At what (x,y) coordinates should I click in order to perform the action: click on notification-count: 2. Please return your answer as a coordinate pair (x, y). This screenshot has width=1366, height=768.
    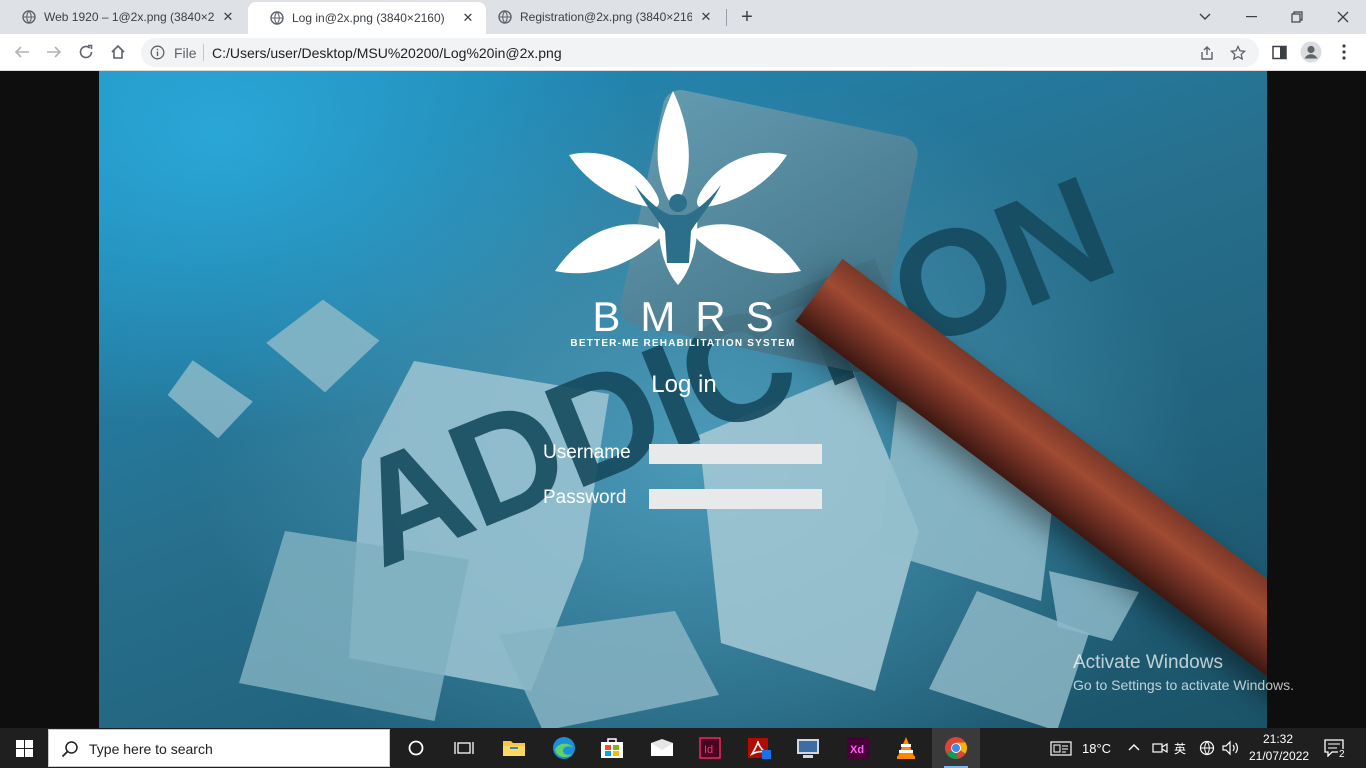
    Looking at the image, I should click on (1342, 754).